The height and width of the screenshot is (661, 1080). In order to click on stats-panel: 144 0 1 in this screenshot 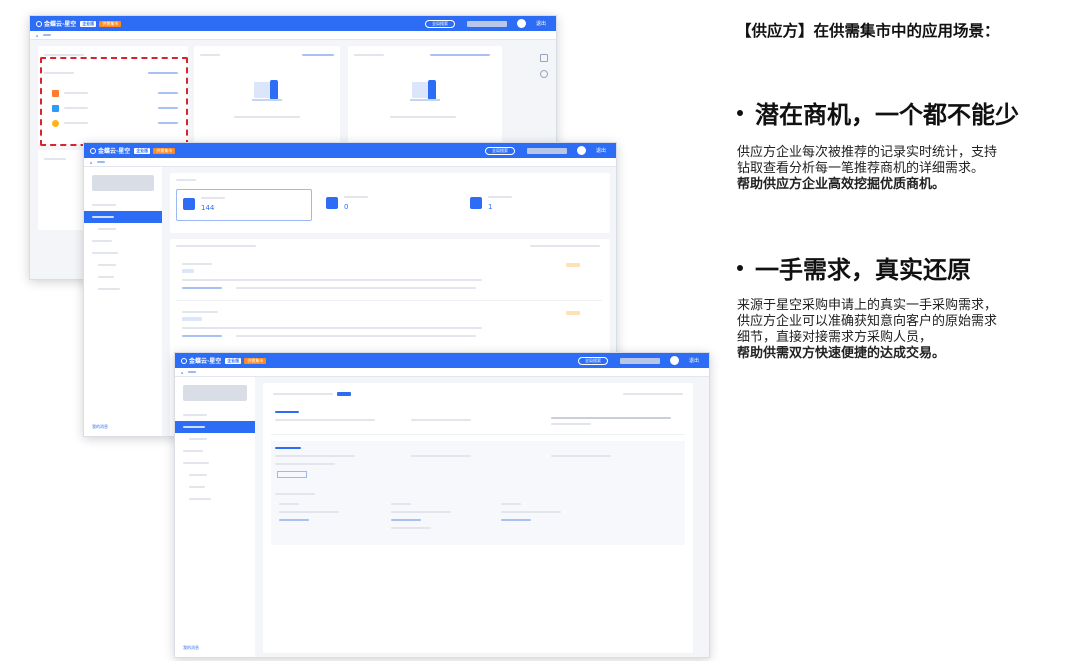, I will do `click(390, 203)`.